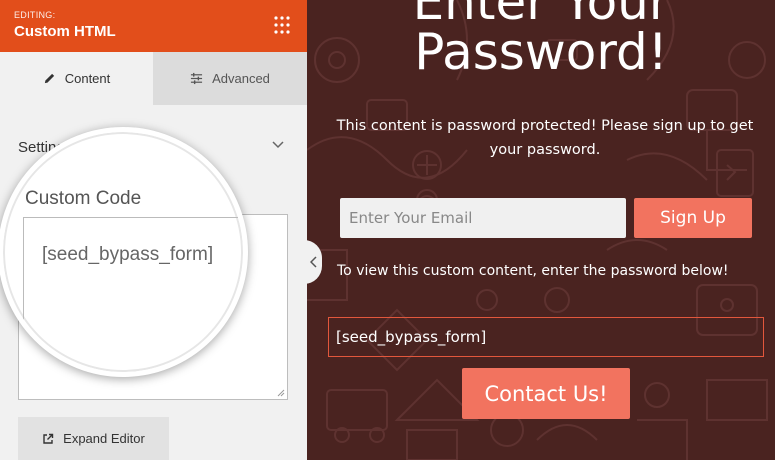  Describe the element at coordinates (693, 218) in the screenshot. I see `sign-up-button: Sign Up` at that location.